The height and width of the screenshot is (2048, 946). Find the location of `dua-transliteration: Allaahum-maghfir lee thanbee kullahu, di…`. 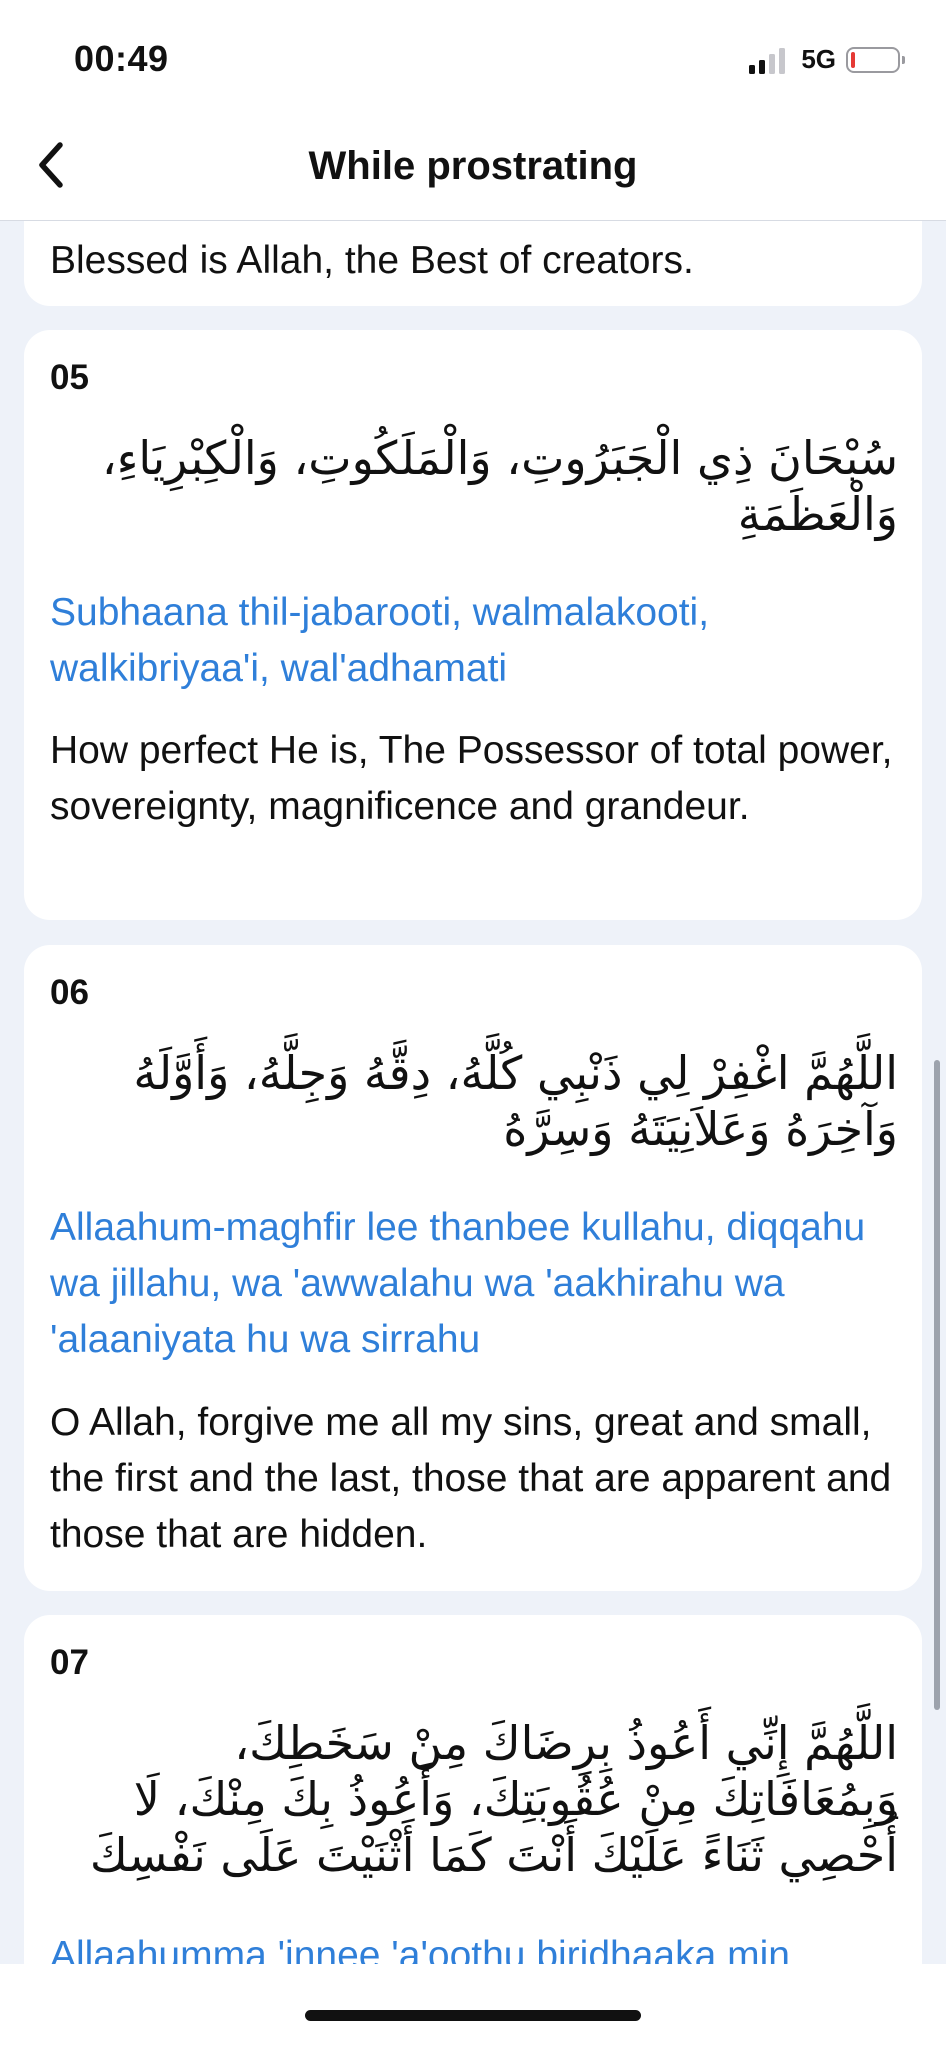

dua-transliteration: Allaahum-maghfir lee thanbee kullahu, di… is located at coordinates (458, 1283).